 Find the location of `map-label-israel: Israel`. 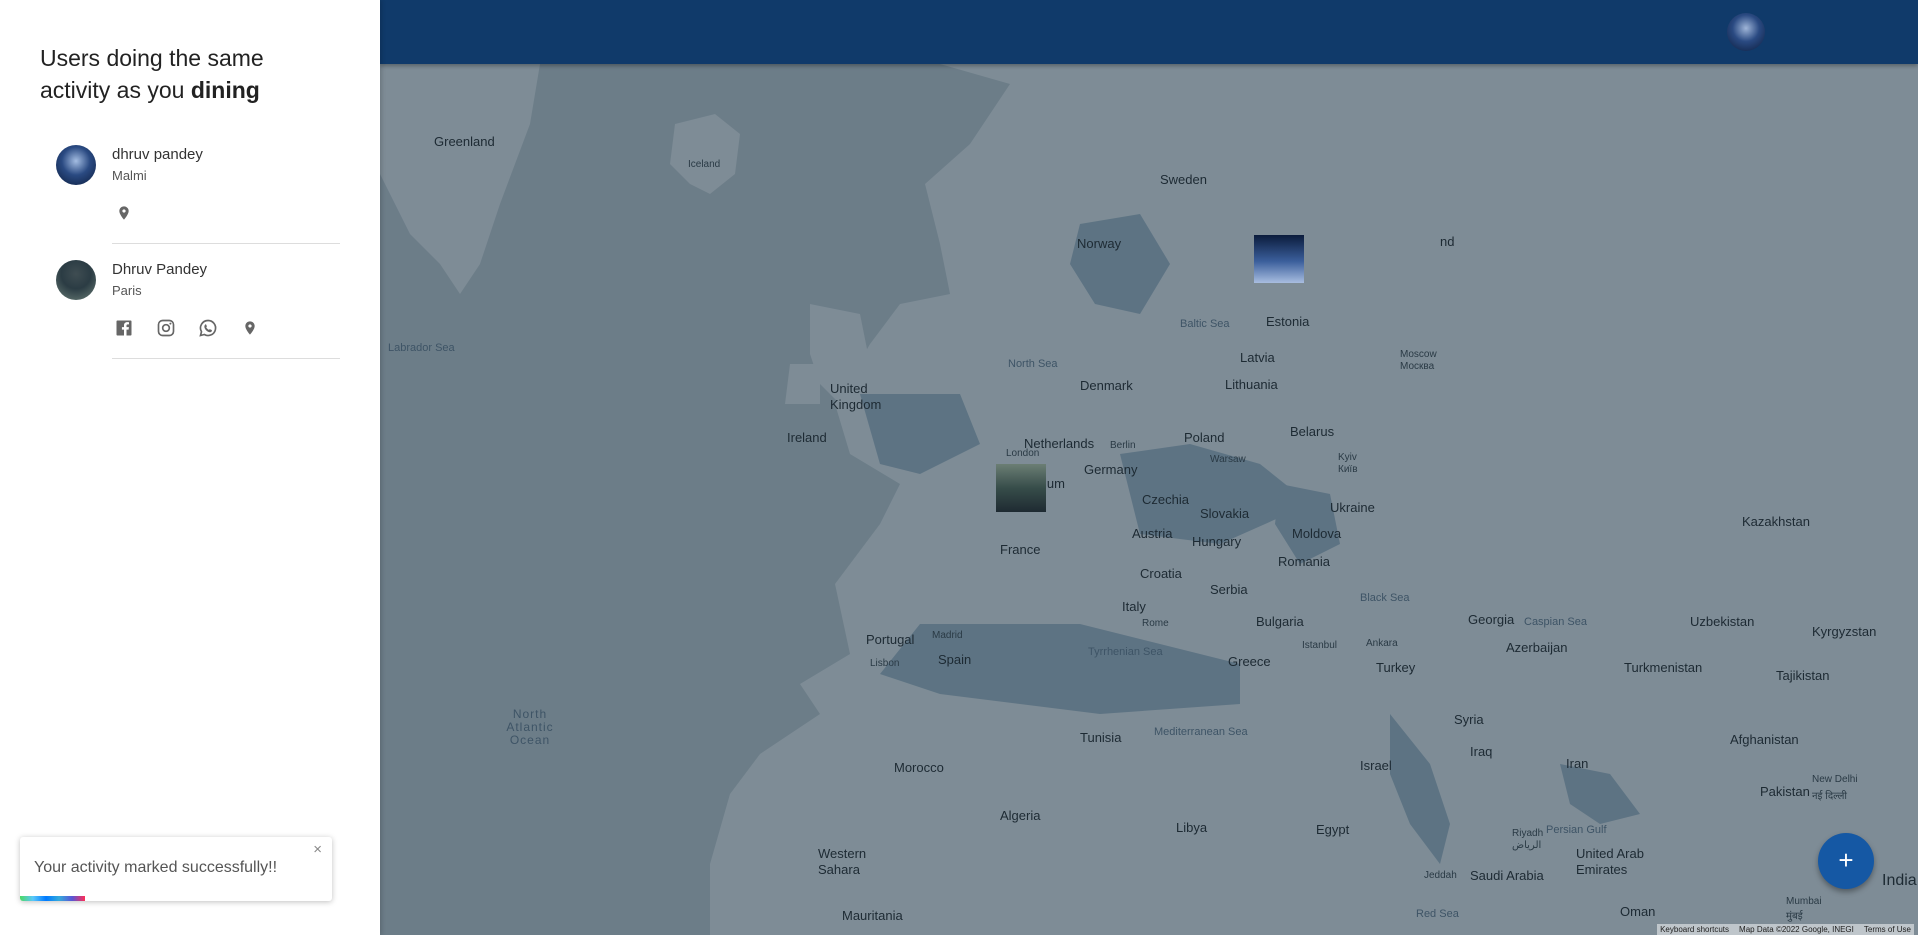

map-label-israel: Israel is located at coordinates (1376, 765).